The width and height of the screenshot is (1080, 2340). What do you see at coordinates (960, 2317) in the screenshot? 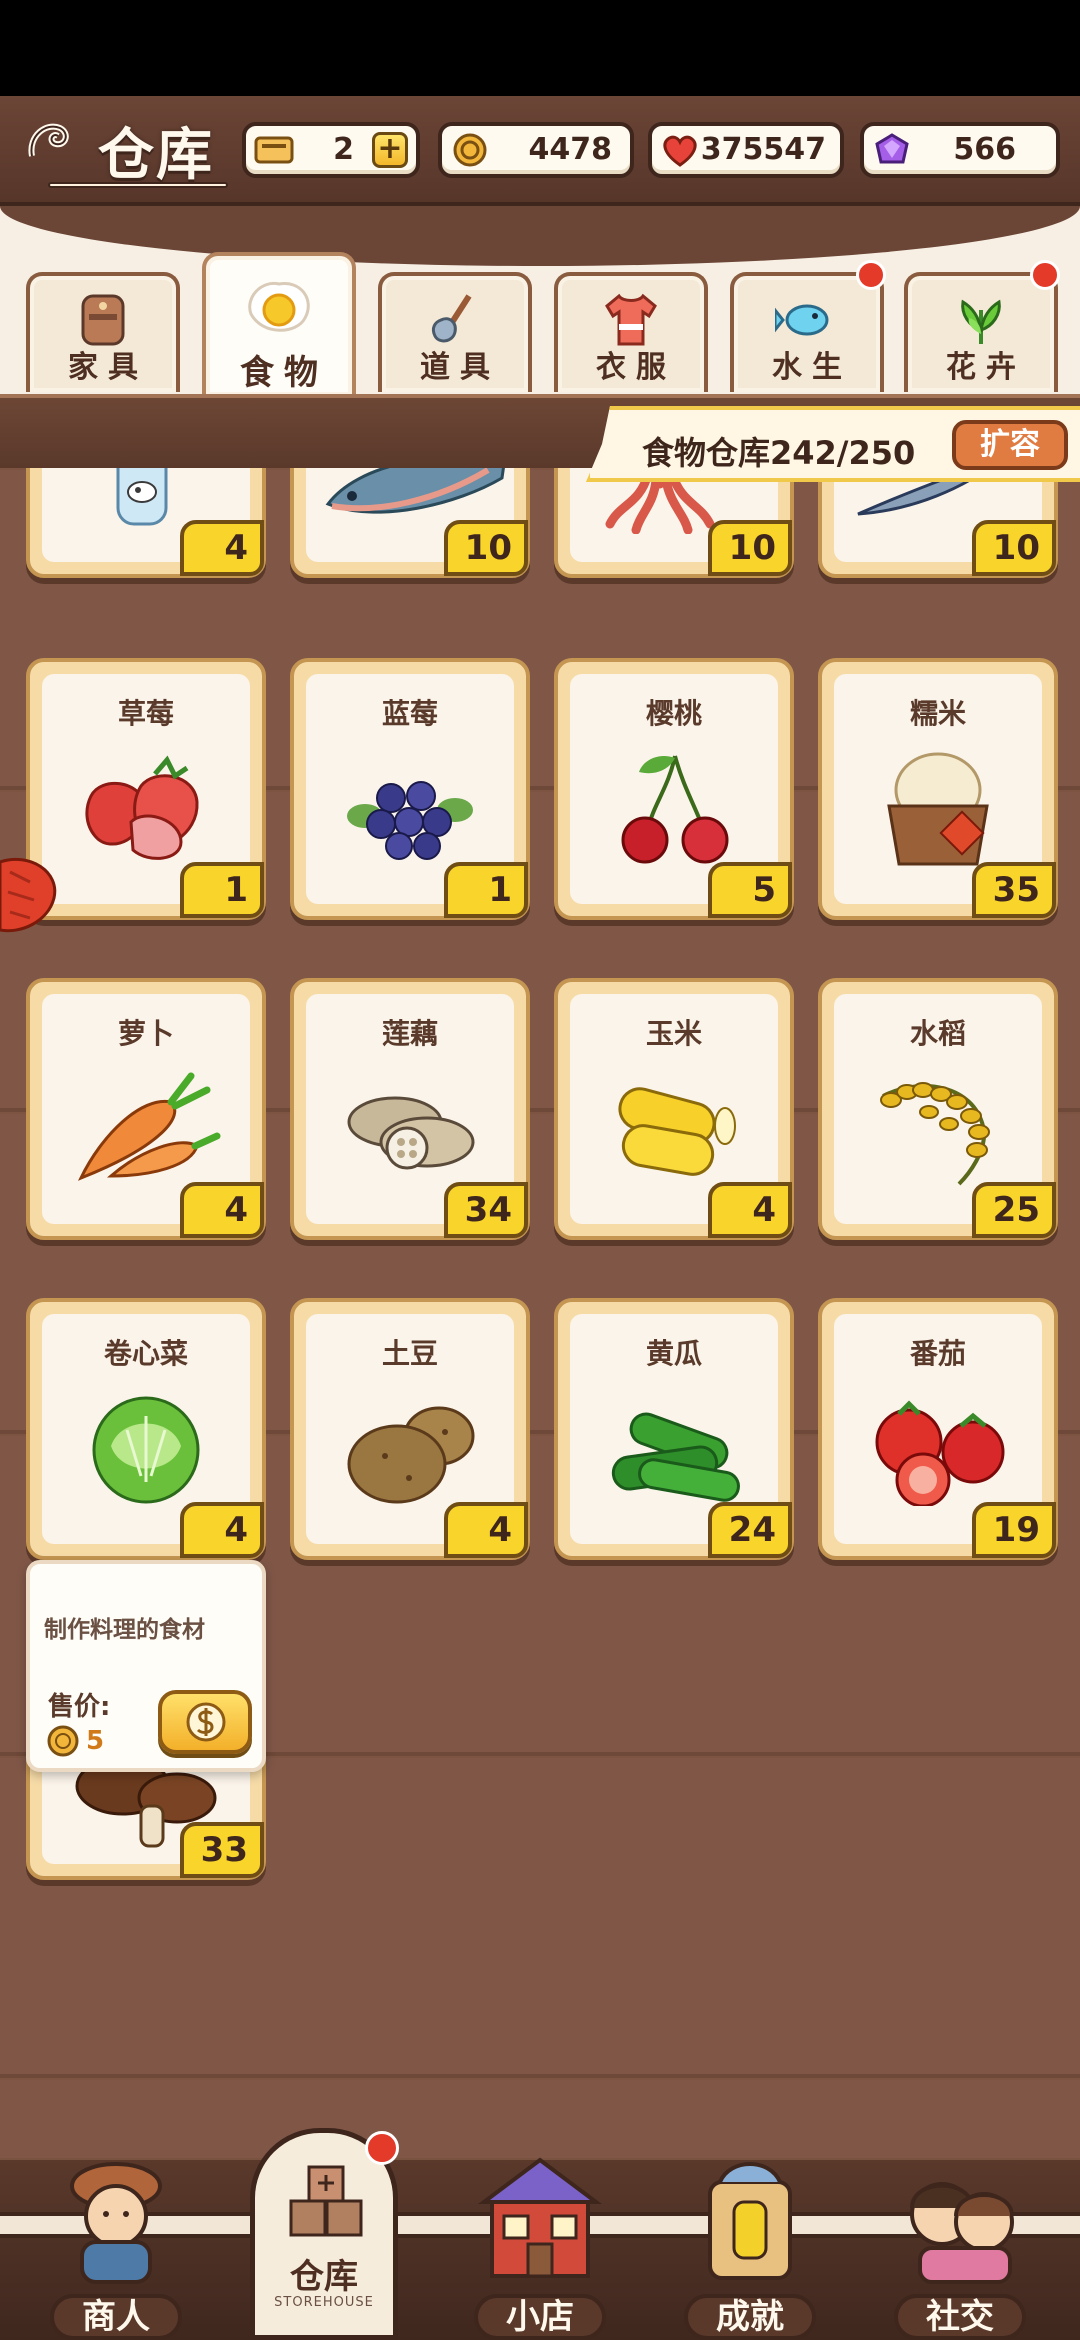
I see `nav-label: 社交` at bounding box center [960, 2317].